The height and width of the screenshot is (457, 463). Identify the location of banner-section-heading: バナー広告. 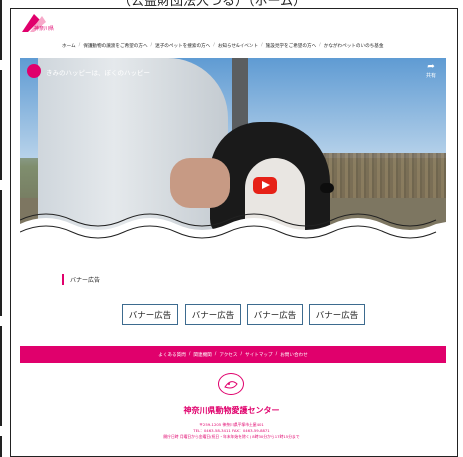
(81, 279).